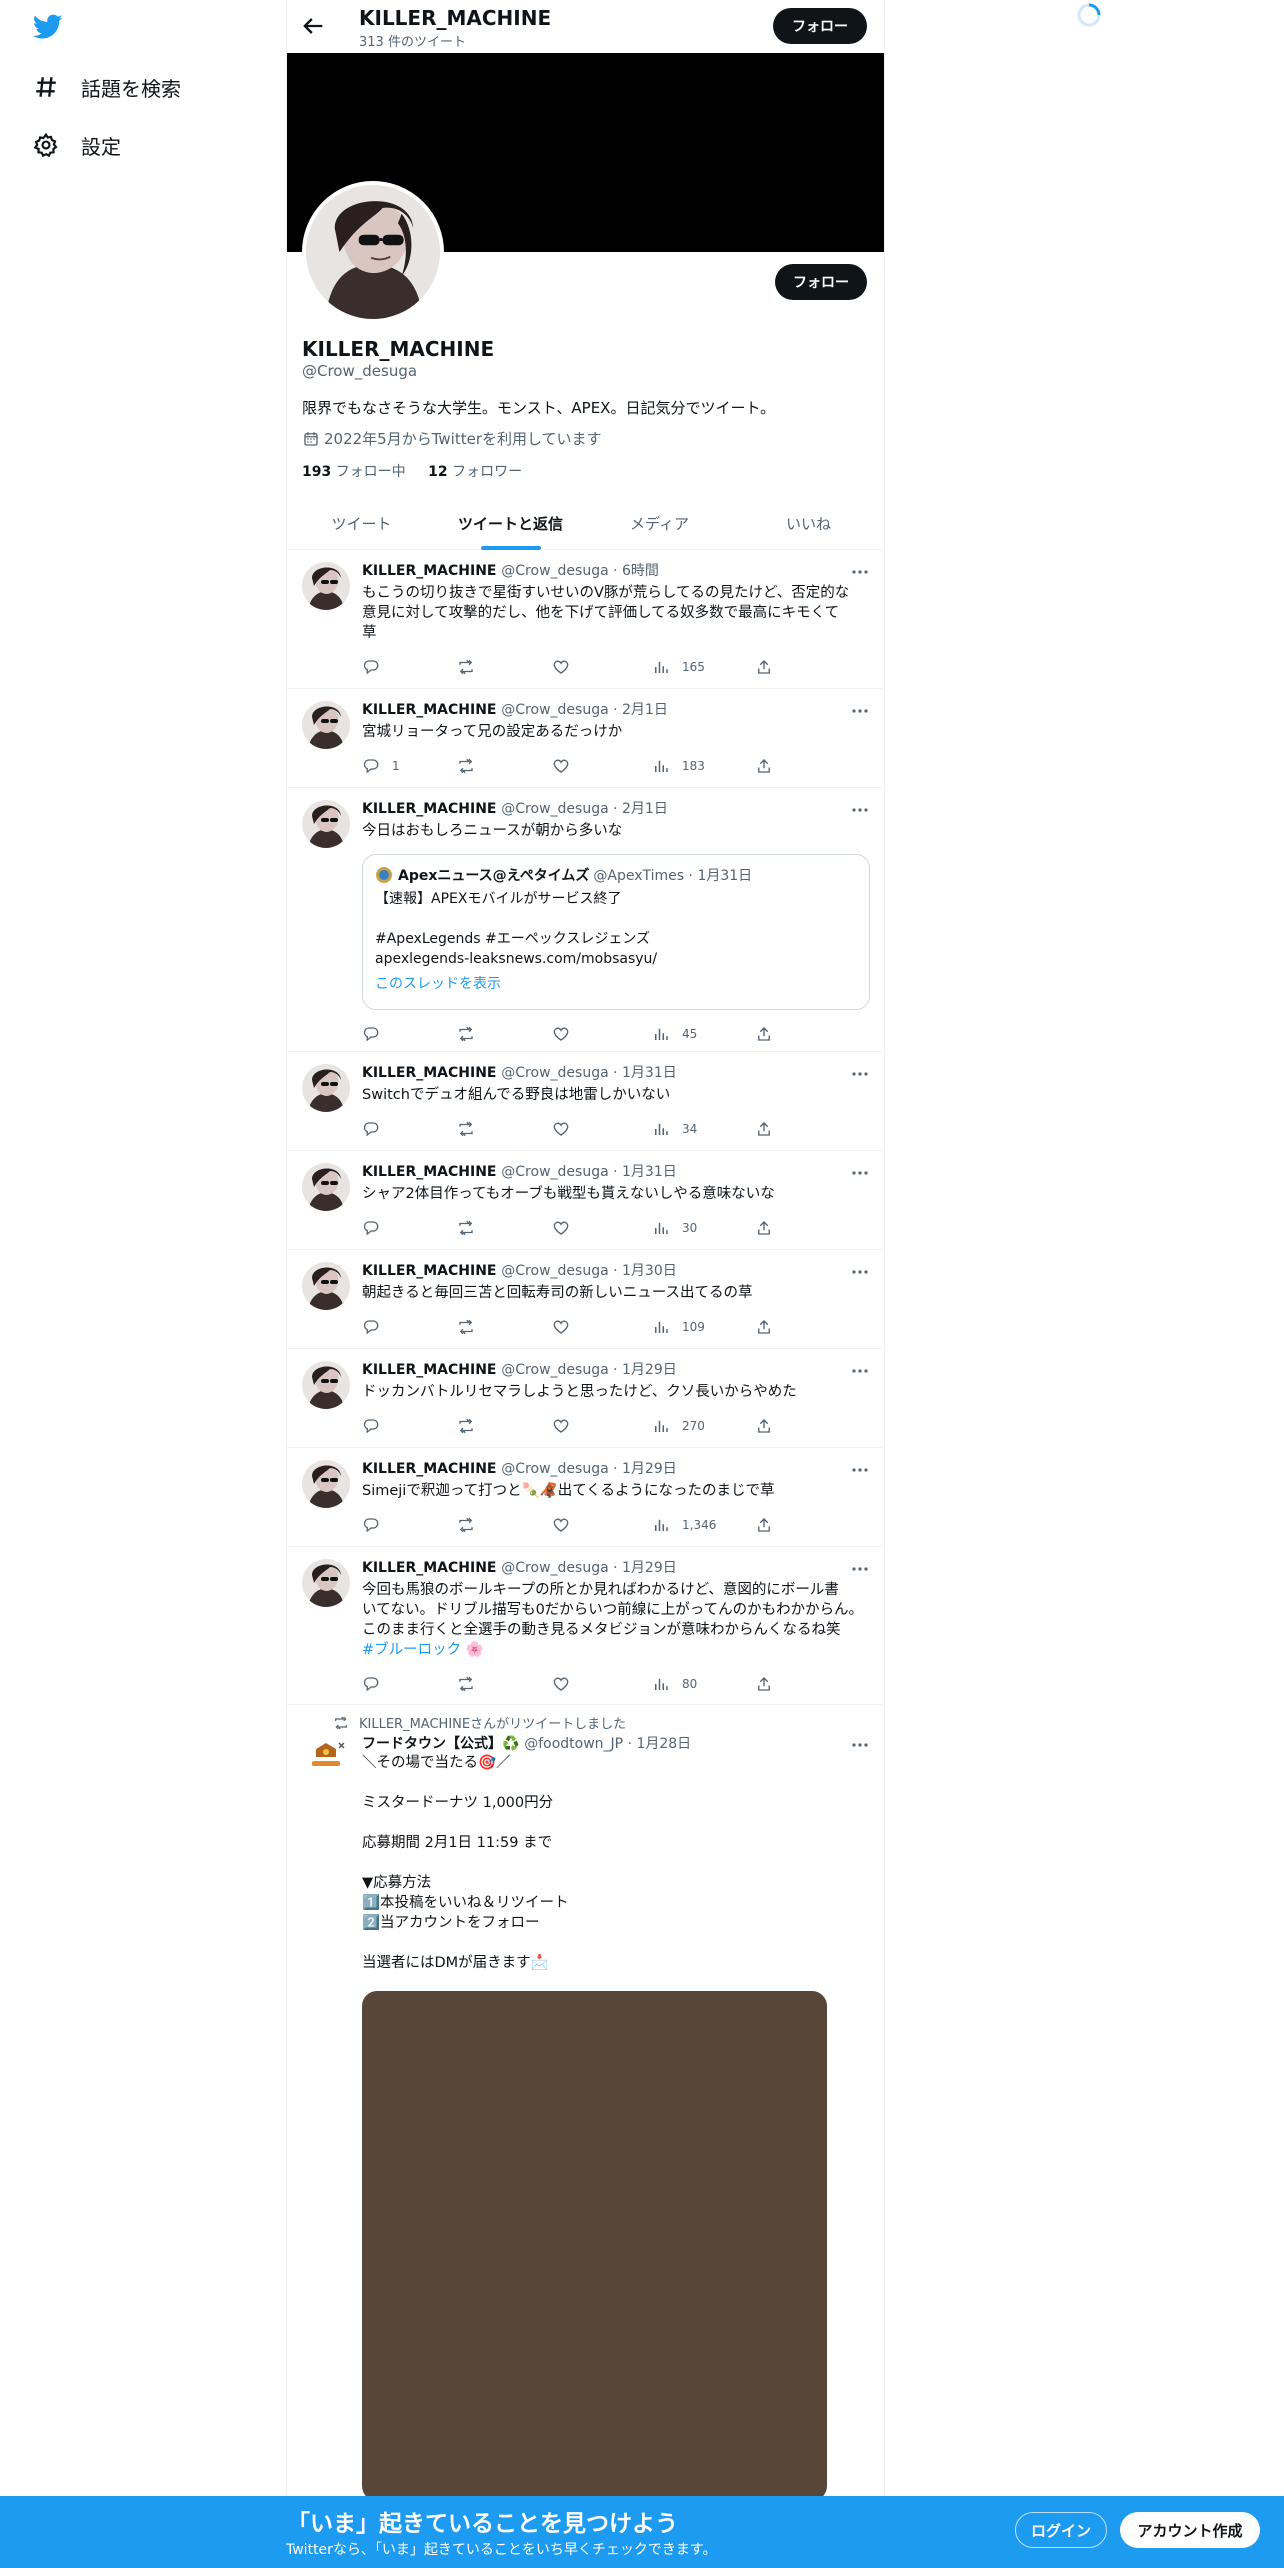 The width and height of the screenshot is (1284, 2568). What do you see at coordinates (77, 145) in the screenshot?
I see `nav-settings: 設定` at bounding box center [77, 145].